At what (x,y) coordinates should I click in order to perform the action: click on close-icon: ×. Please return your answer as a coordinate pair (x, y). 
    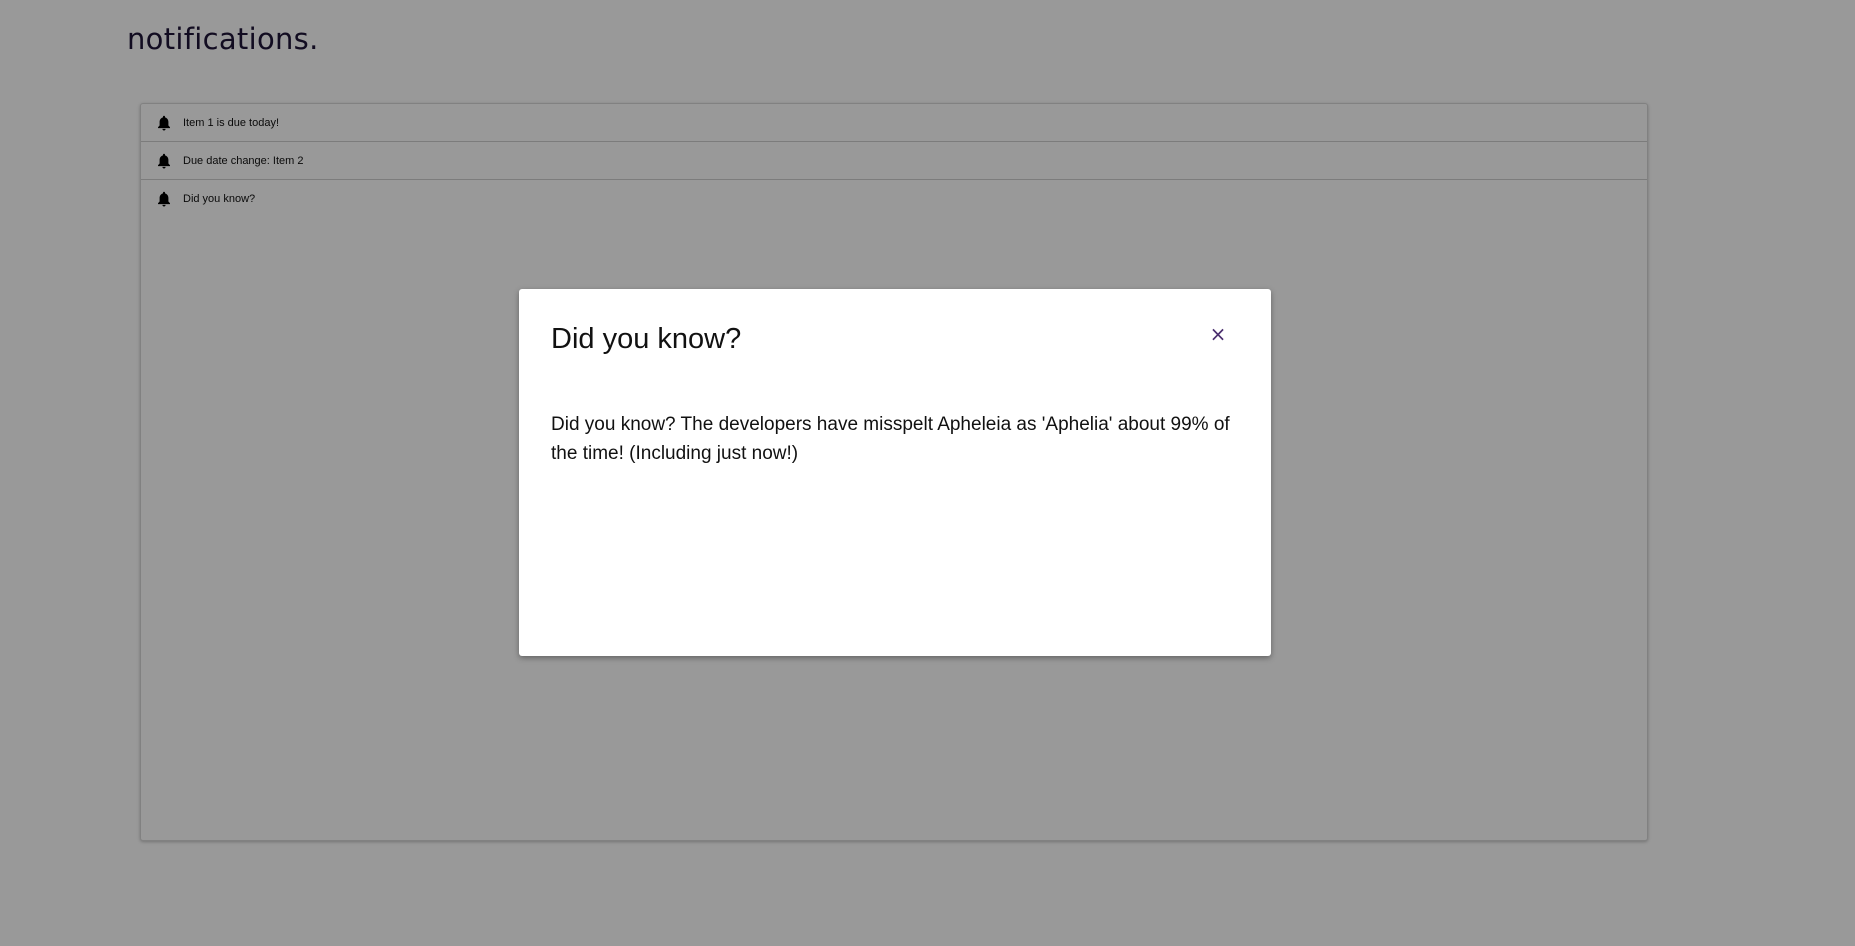
    Looking at the image, I should click on (1218, 334).